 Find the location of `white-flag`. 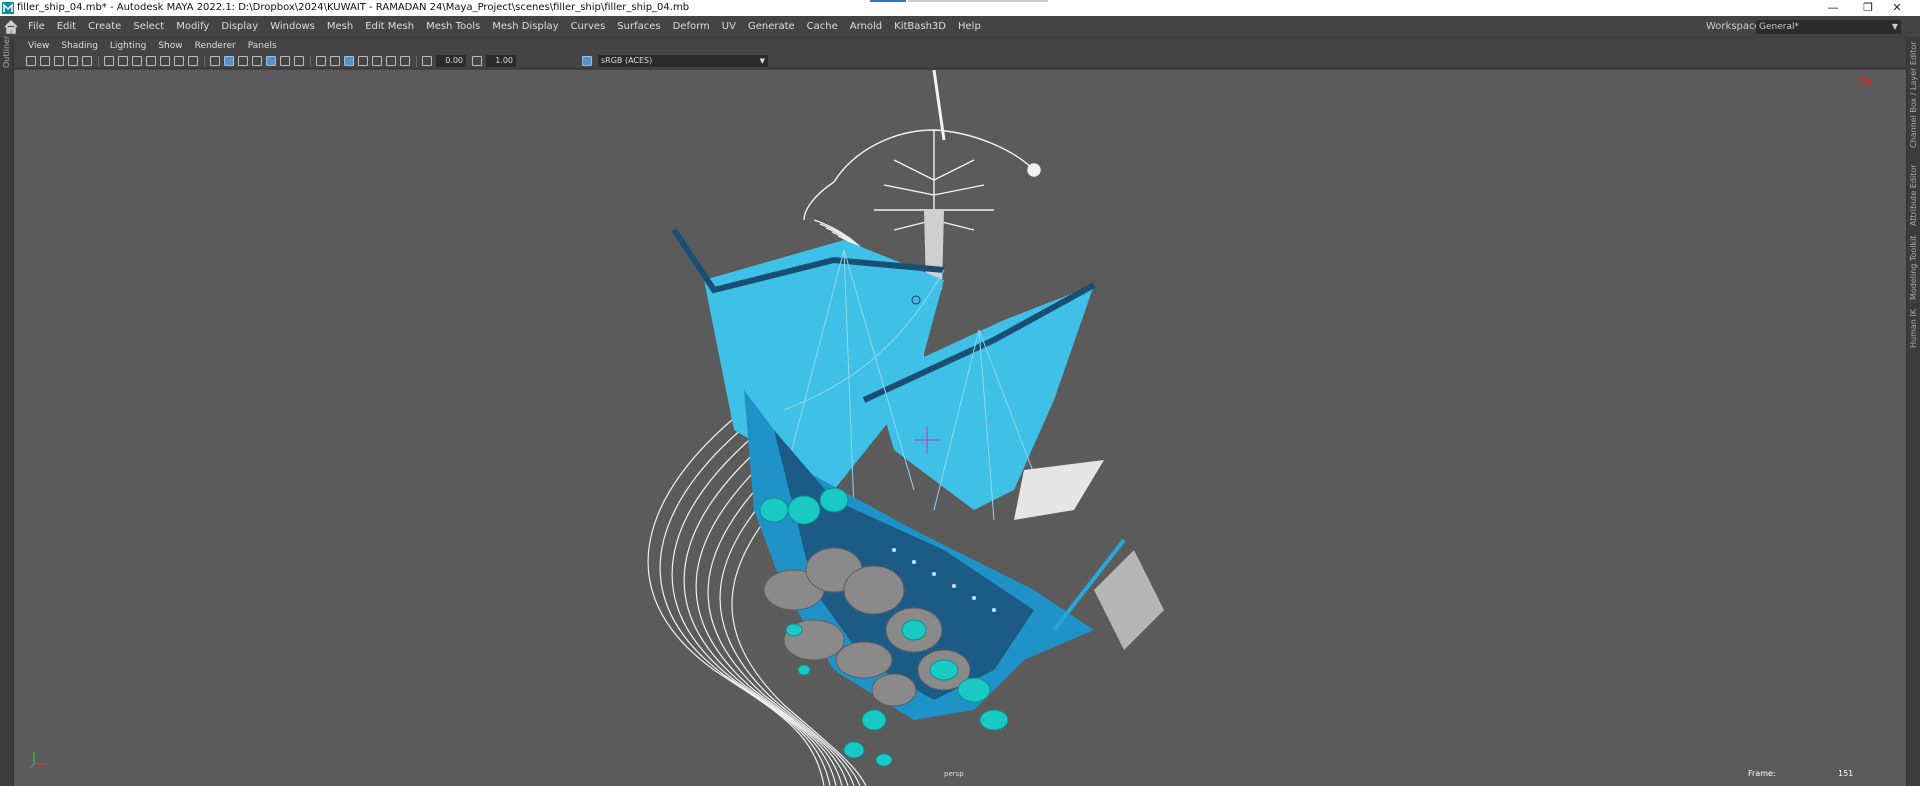

white-flag is located at coordinates (1059, 490).